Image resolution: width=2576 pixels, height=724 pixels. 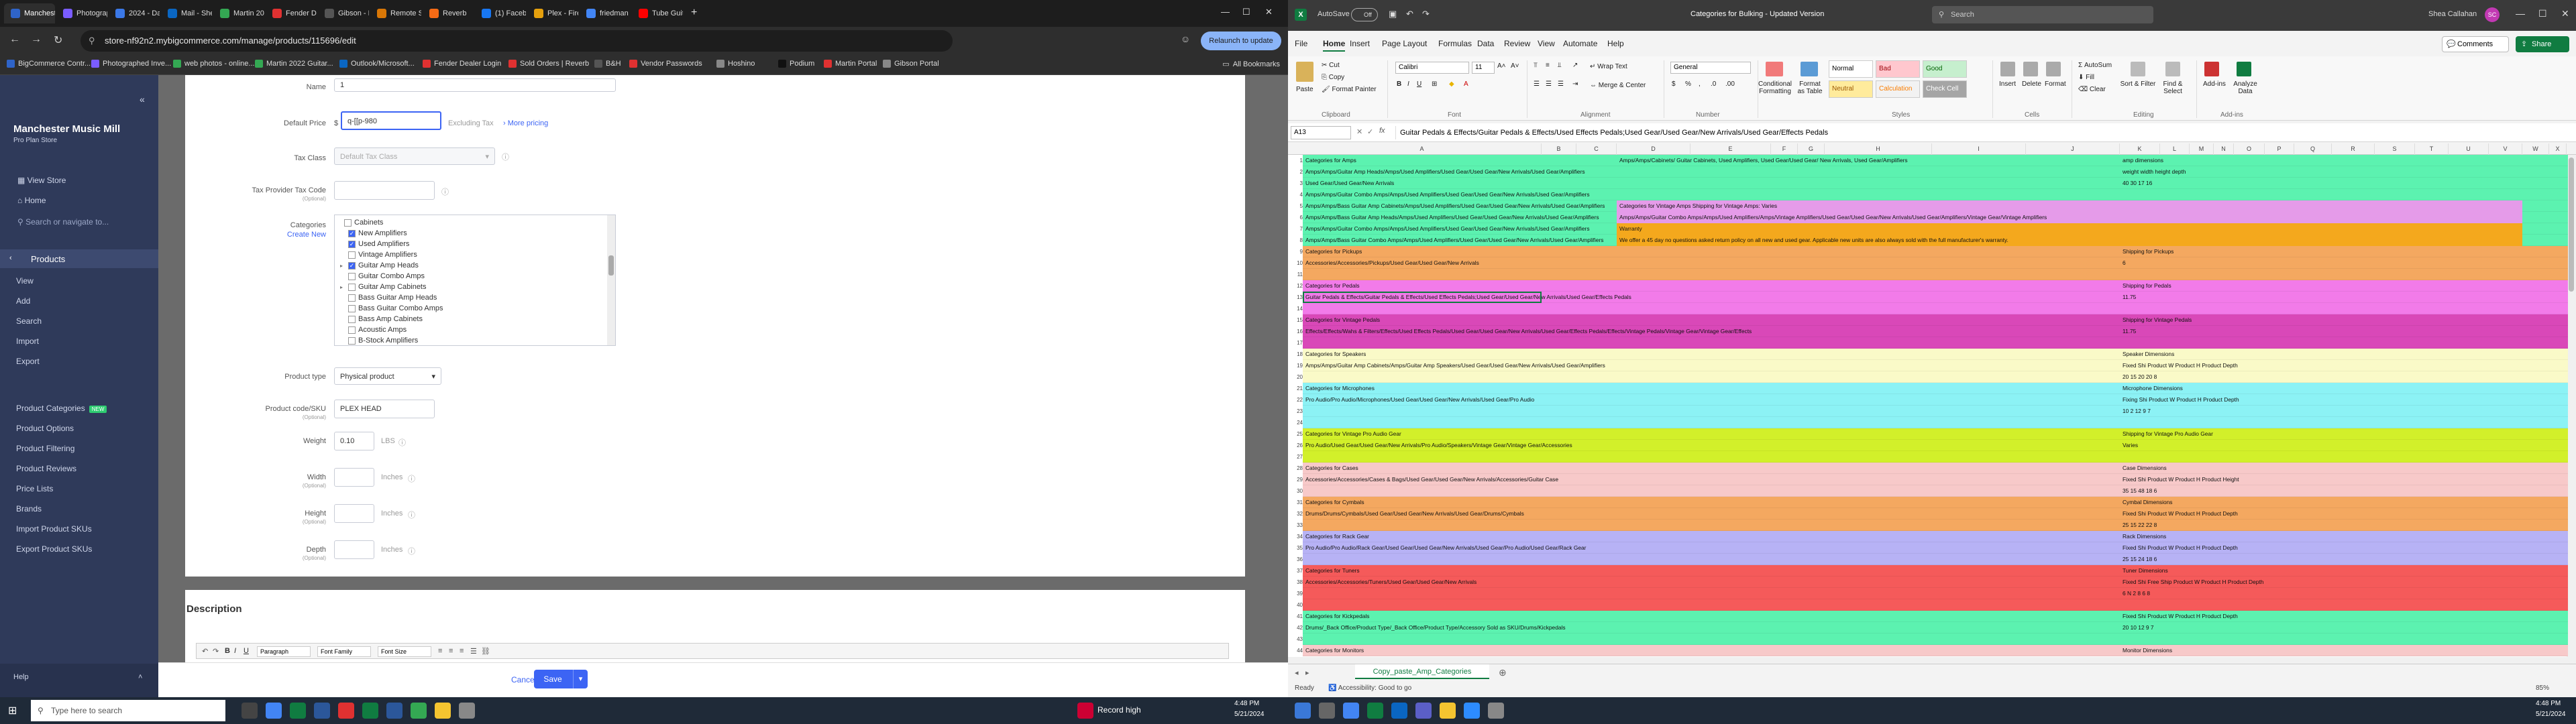 What do you see at coordinates (1295, 172) in the screenshot?
I see `row-header: 2` at bounding box center [1295, 172].